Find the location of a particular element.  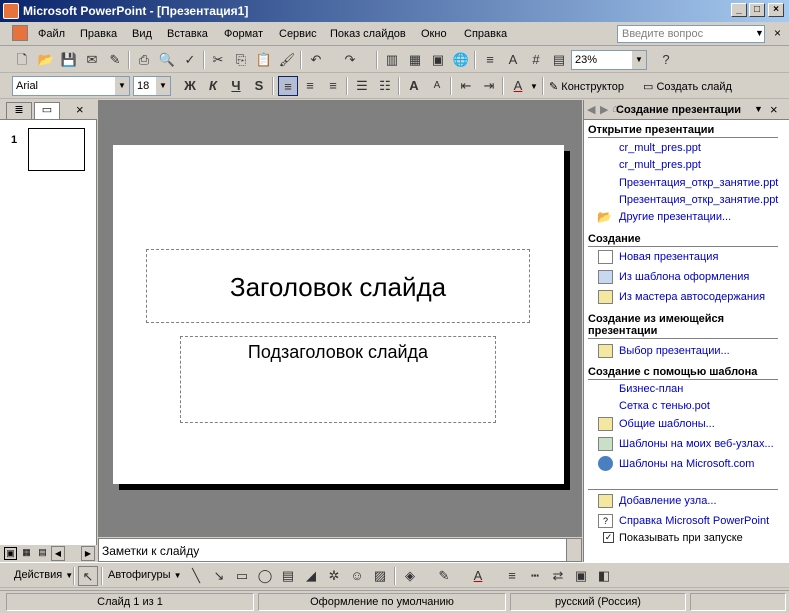

scroll-right-icon: ▶ is located at coordinates (88, 553).